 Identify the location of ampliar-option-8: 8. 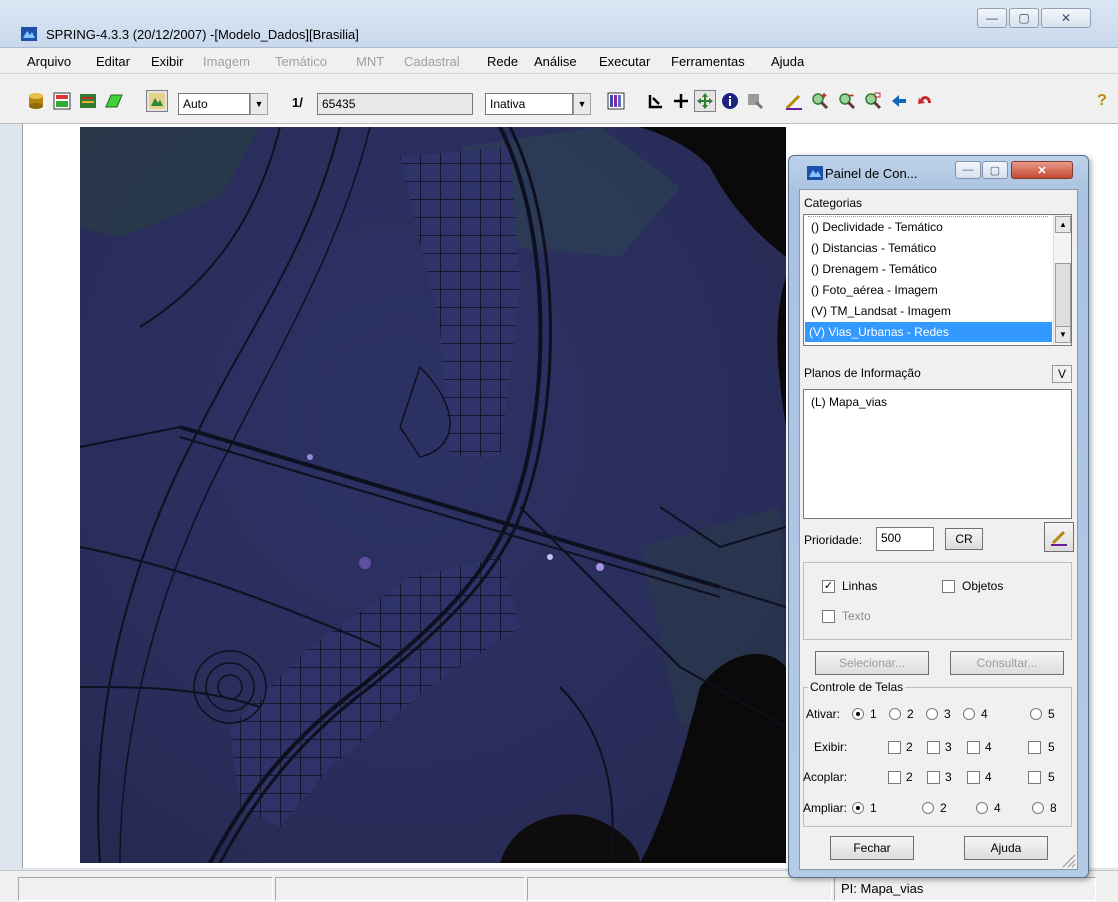
(1053, 808).